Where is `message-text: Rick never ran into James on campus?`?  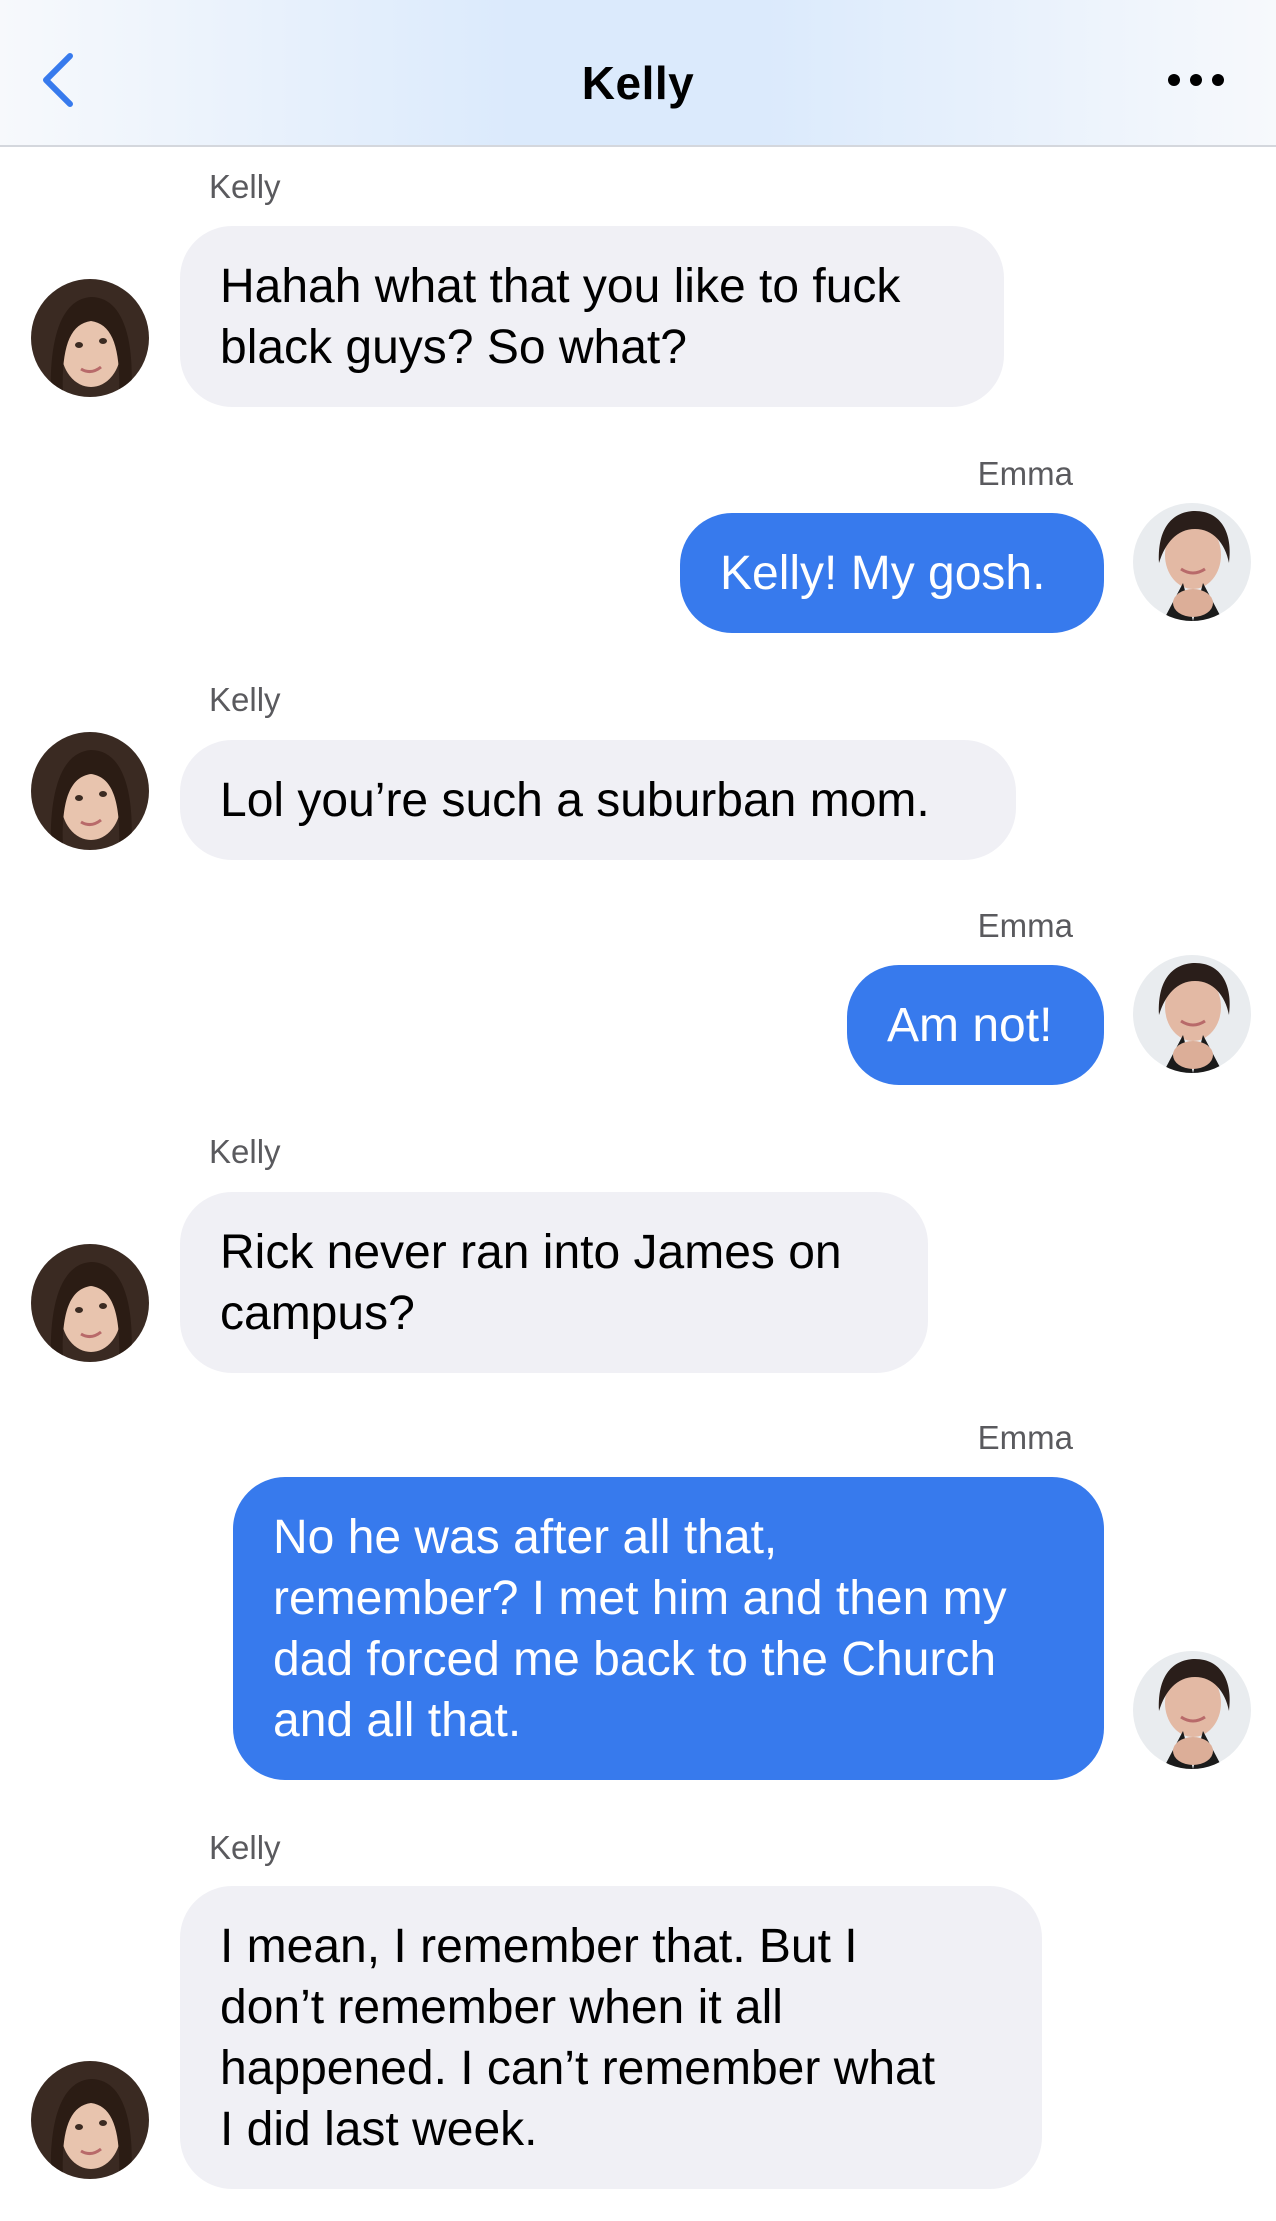
message-text: Rick never ran into James on campus? is located at coordinates (531, 1282).